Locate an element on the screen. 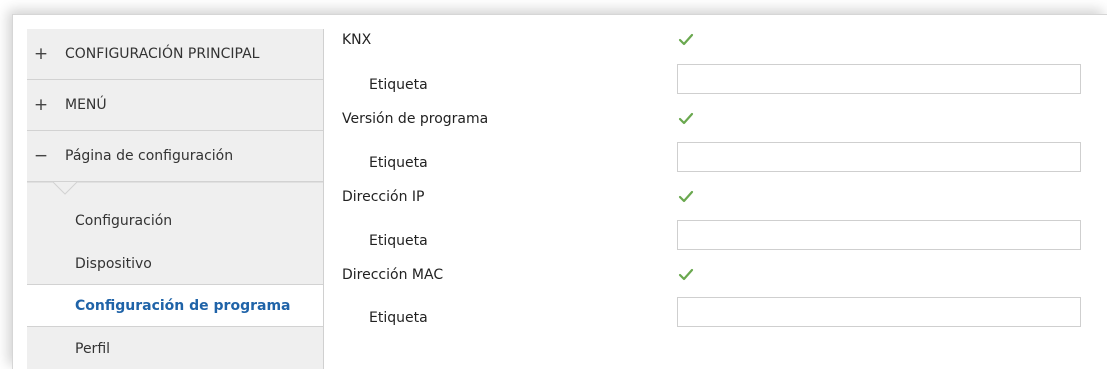  setting-label: Dirección MAC is located at coordinates (393, 275).